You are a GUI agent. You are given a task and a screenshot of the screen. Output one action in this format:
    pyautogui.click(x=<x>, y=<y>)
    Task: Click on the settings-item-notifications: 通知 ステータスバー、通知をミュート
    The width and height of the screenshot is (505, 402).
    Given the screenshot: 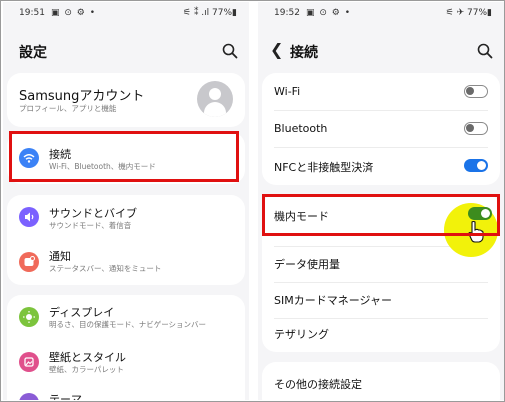 What is the action you would take?
    pyautogui.click(x=126, y=262)
    